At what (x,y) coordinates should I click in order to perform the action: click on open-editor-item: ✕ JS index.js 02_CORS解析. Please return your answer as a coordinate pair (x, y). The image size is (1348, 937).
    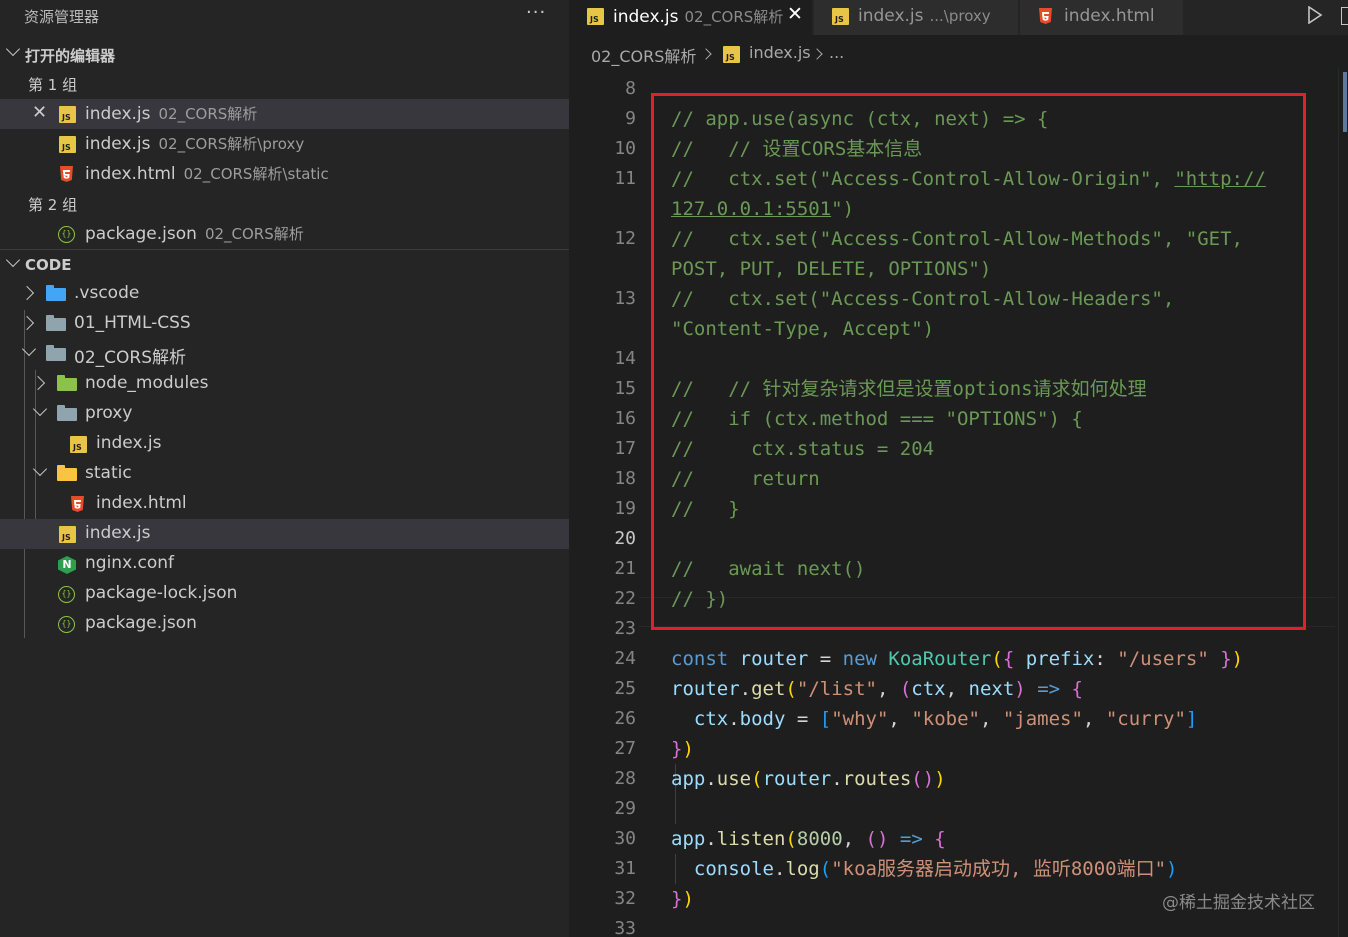
    Looking at the image, I should click on (284, 114).